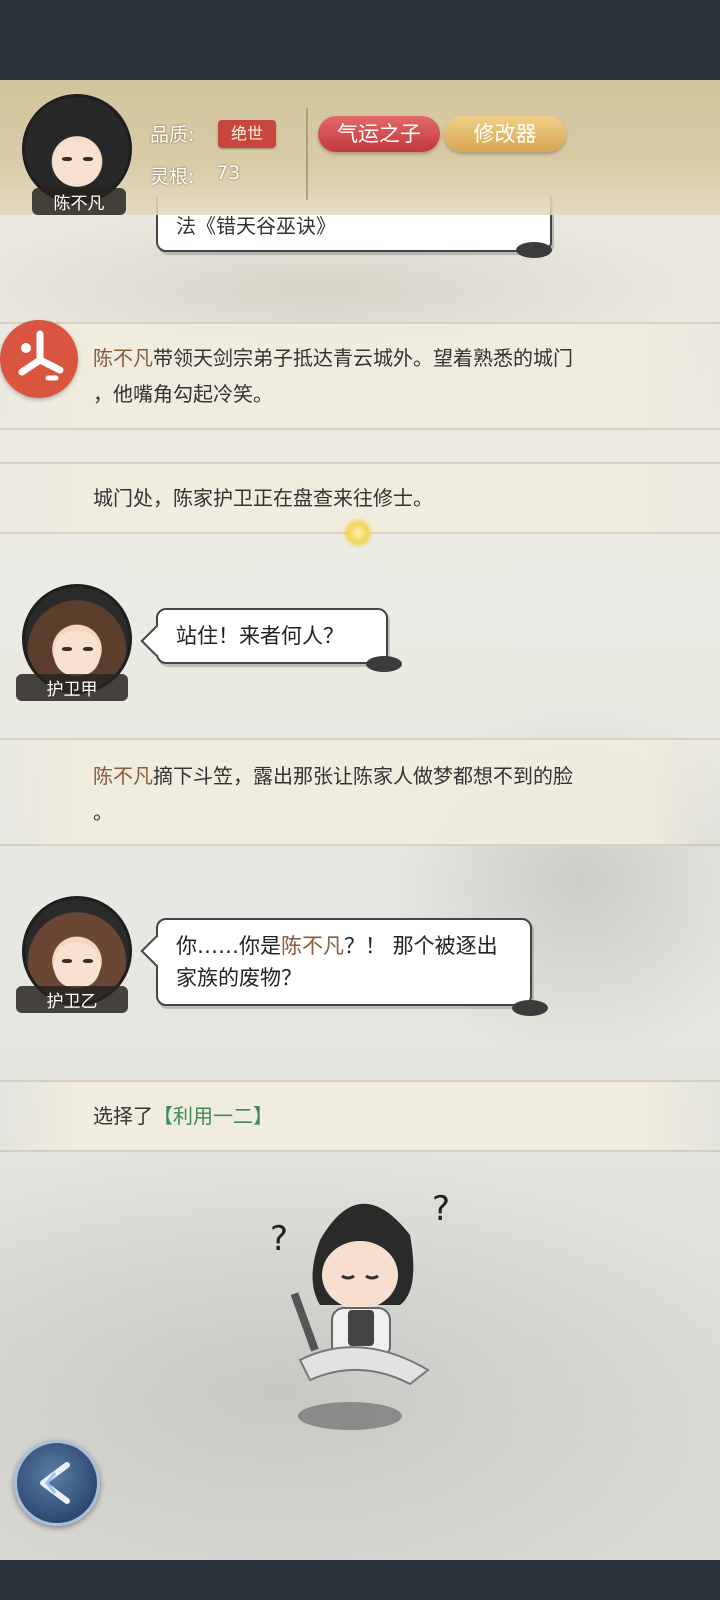 Image resolution: width=720 pixels, height=1600 pixels. What do you see at coordinates (123, 1116) in the screenshot?
I see `choice-prefix: 选择了` at bounding box center [123, 1116].